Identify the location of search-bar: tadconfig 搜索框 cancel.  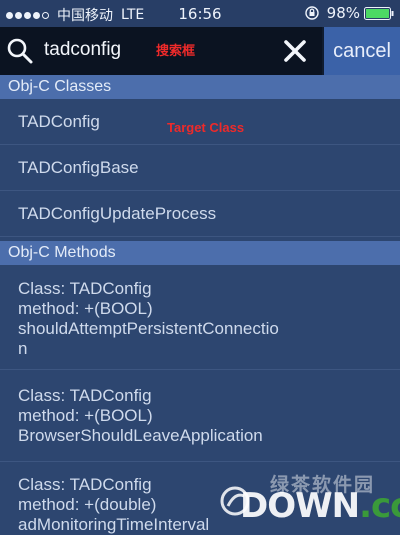
(200, 51).